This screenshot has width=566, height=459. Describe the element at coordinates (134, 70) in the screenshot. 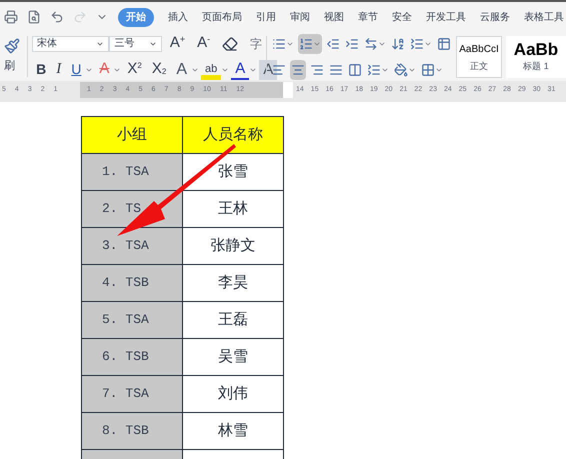

I see `superscript-button: X$^{2}$` at that location.